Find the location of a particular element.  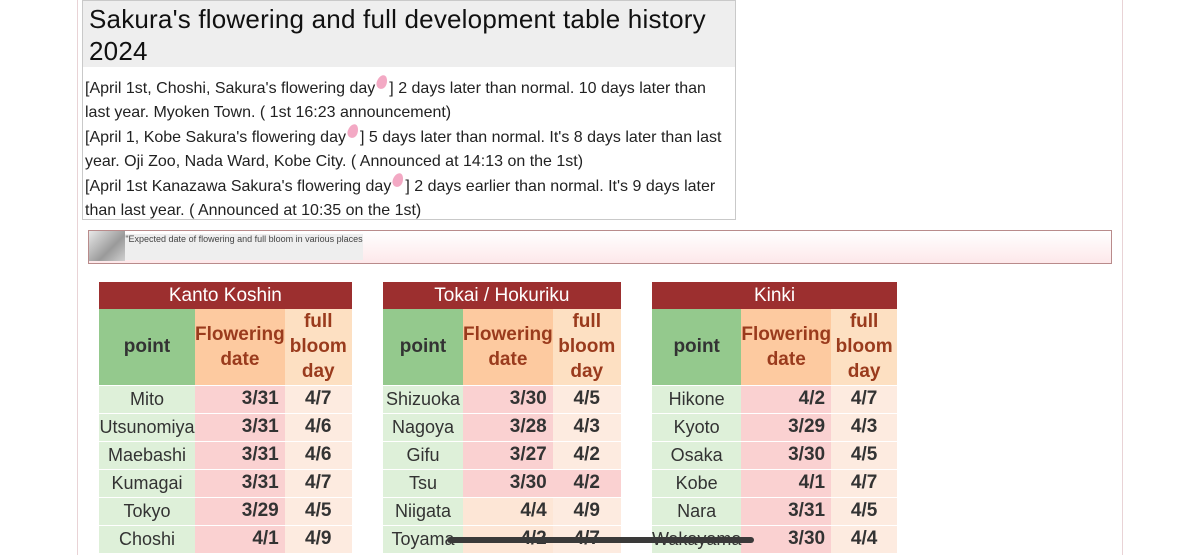

table-row: Kobe 4/1 4/7 is located at coordinates (775, 482).